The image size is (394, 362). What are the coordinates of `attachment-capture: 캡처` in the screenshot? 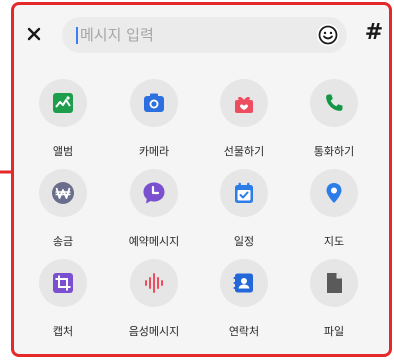 It's located at (63, 304).